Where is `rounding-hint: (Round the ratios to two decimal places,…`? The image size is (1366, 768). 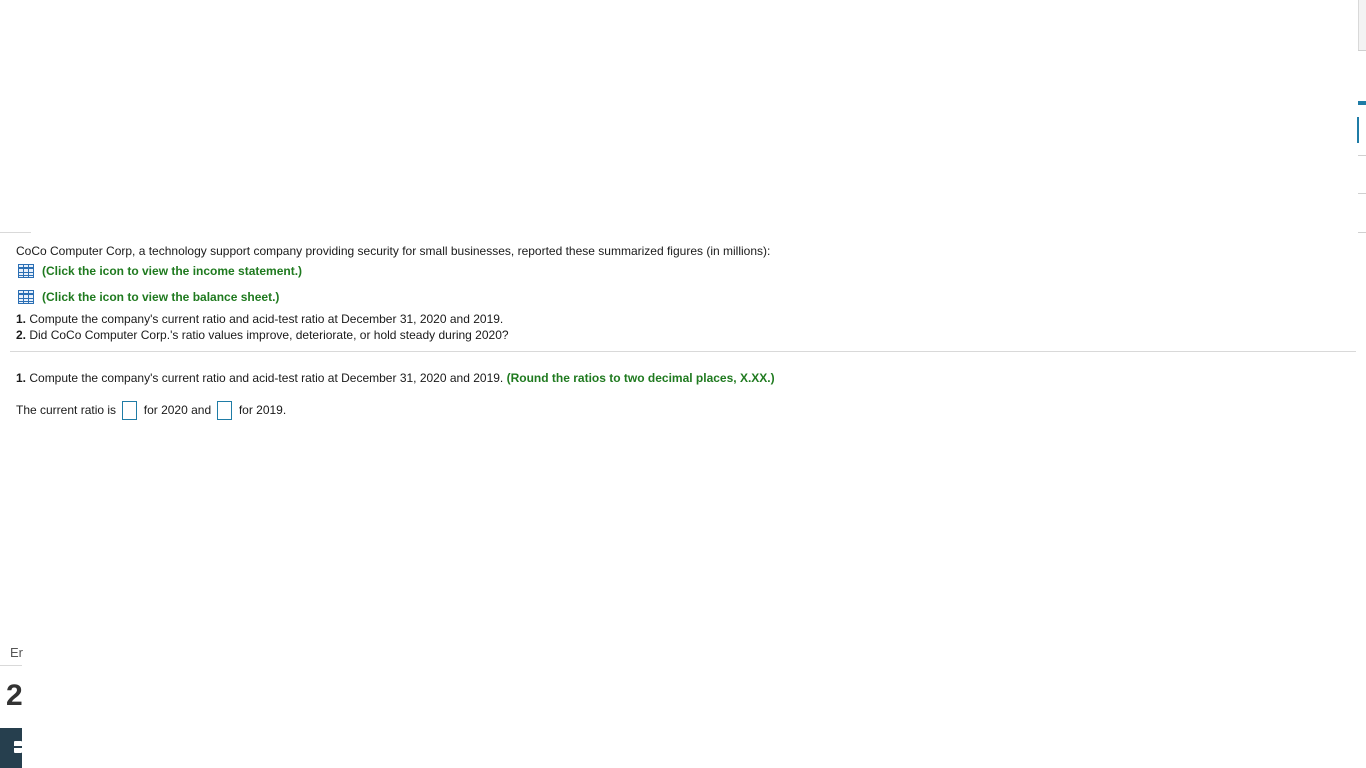 rounding-hint: (Round the ratios to two decimal places,… is located at coordinates (640, 378).